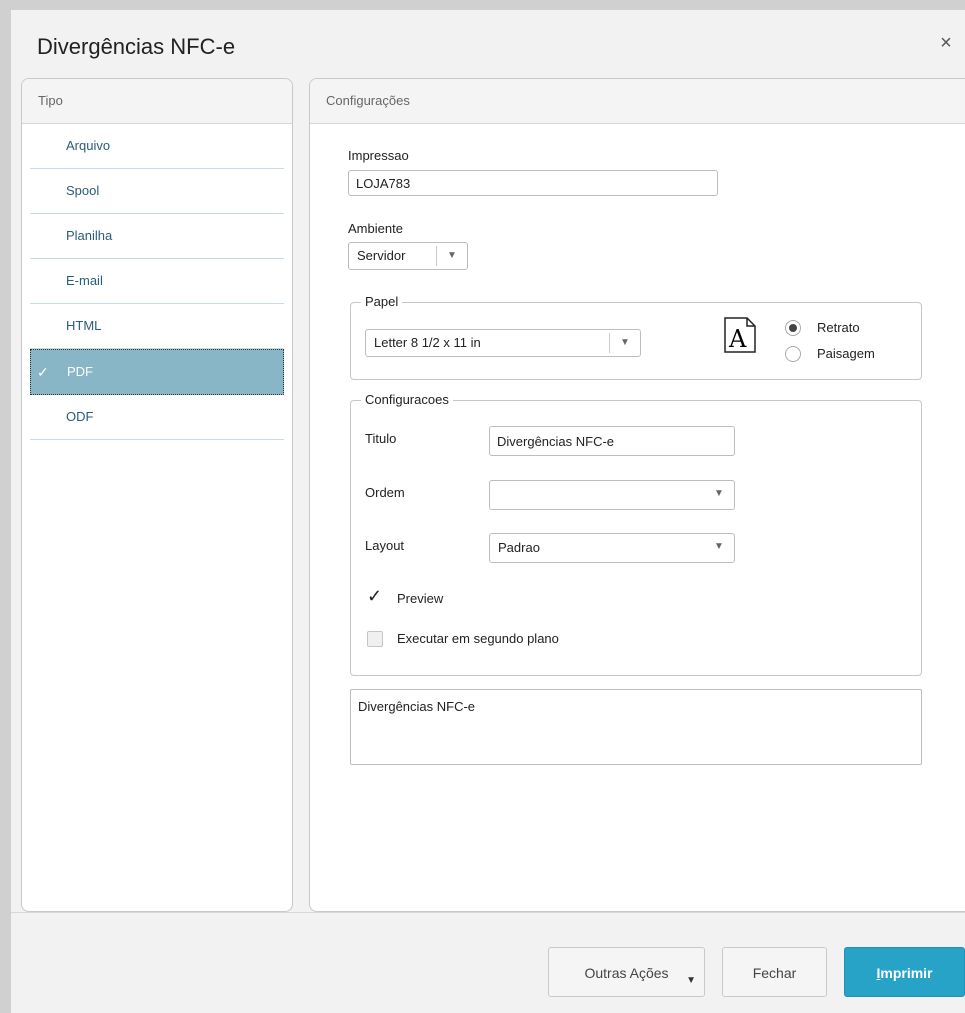 The image size is (965, 1013). Describe the element at coordinates (637, 101) in the screenshot. I see `config-header: Configurações` at that location.